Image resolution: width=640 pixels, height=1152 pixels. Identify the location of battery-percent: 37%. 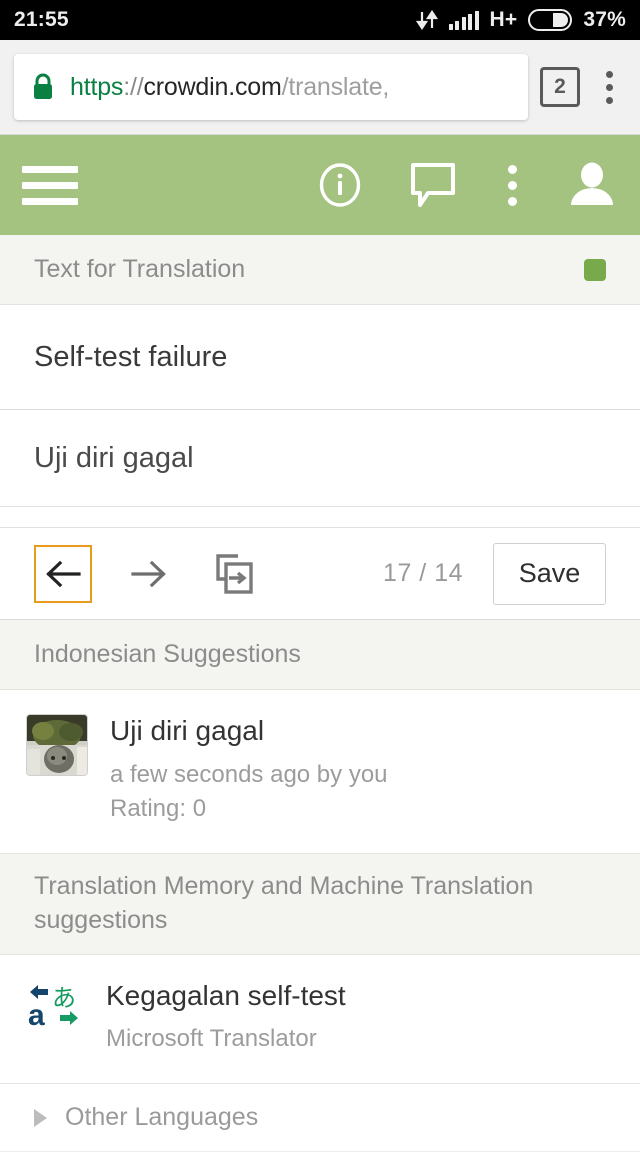
(604, 19).